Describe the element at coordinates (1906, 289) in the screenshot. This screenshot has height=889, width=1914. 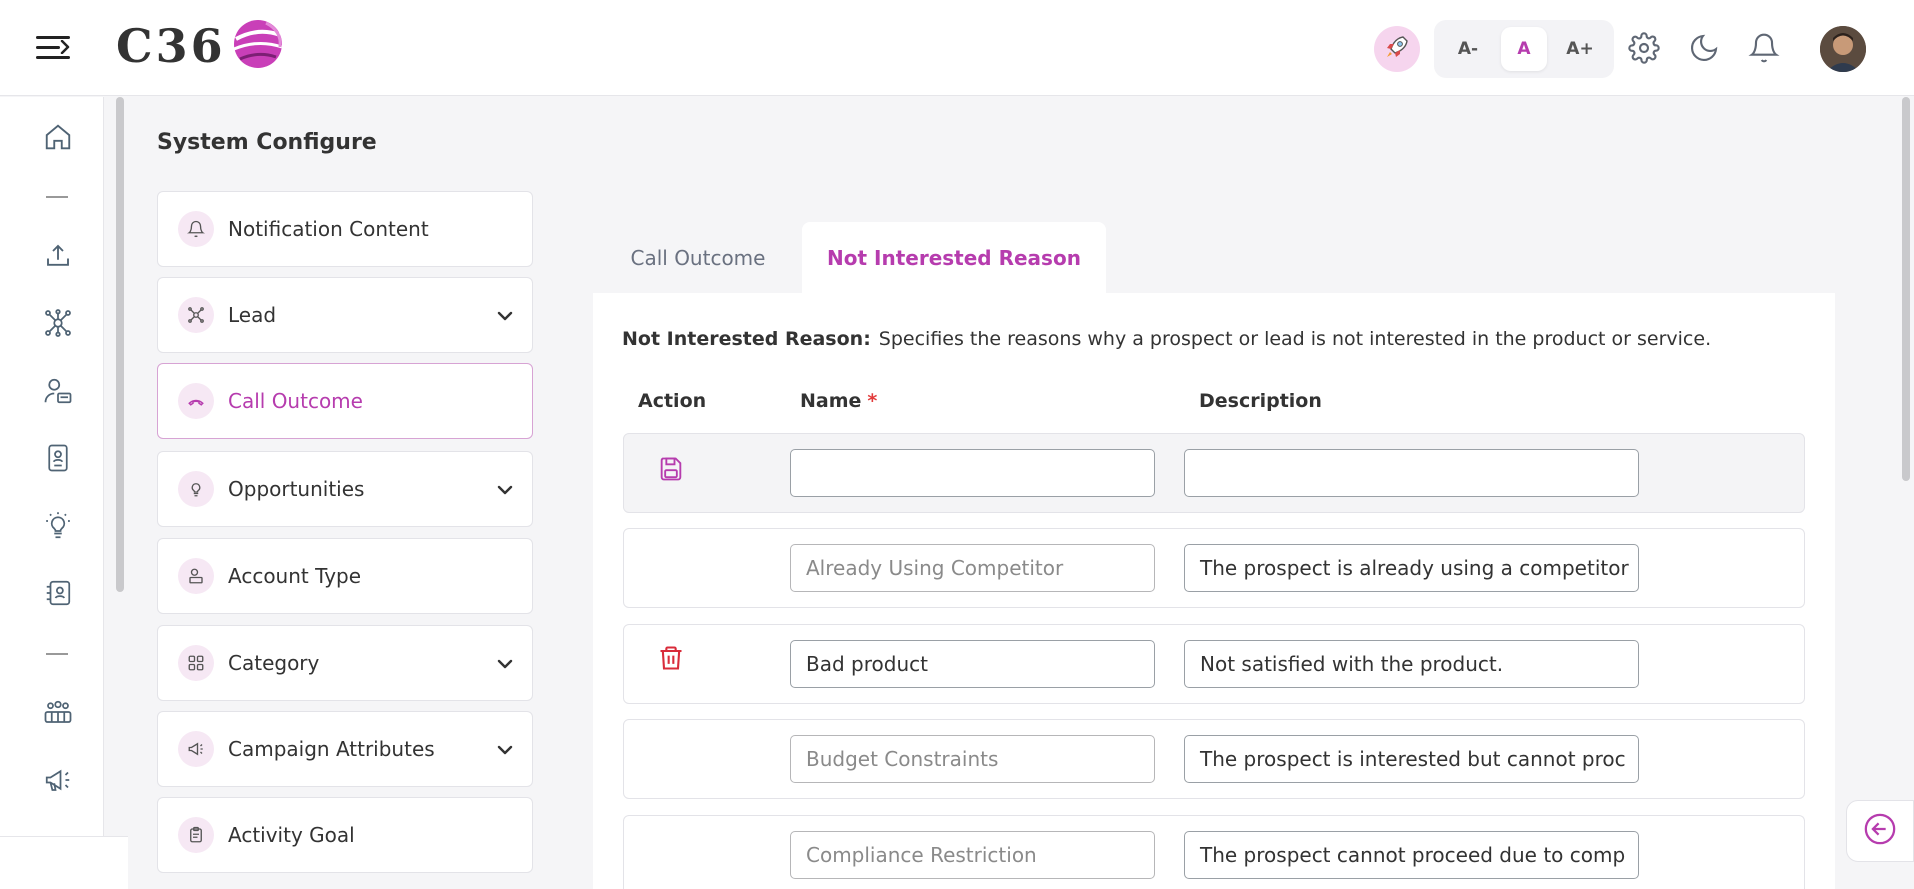
I see `main-scrollbar` at that location.